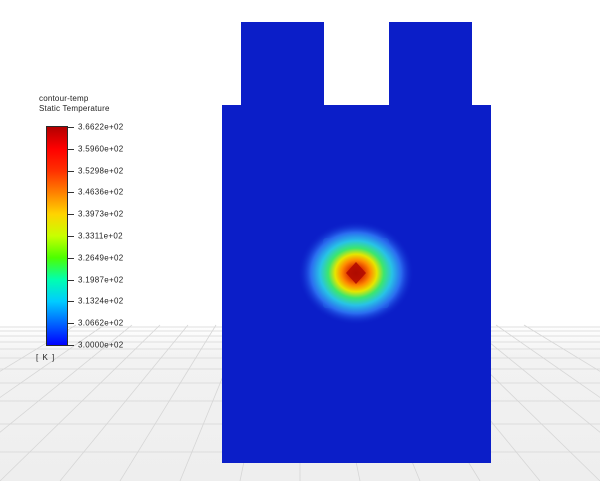 The height and width of the screenshot is (481, 600). I want to click on colorbar-tick-label: 3.2649e+02, so click(101, 258).